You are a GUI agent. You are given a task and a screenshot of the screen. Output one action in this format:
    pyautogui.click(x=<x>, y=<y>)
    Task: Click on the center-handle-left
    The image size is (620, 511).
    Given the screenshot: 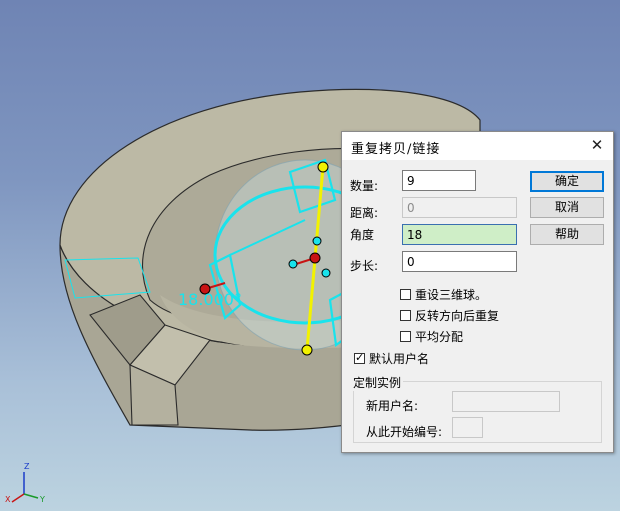 What is the action you would take?
    pyautogui.click(x=293, y=264)
    